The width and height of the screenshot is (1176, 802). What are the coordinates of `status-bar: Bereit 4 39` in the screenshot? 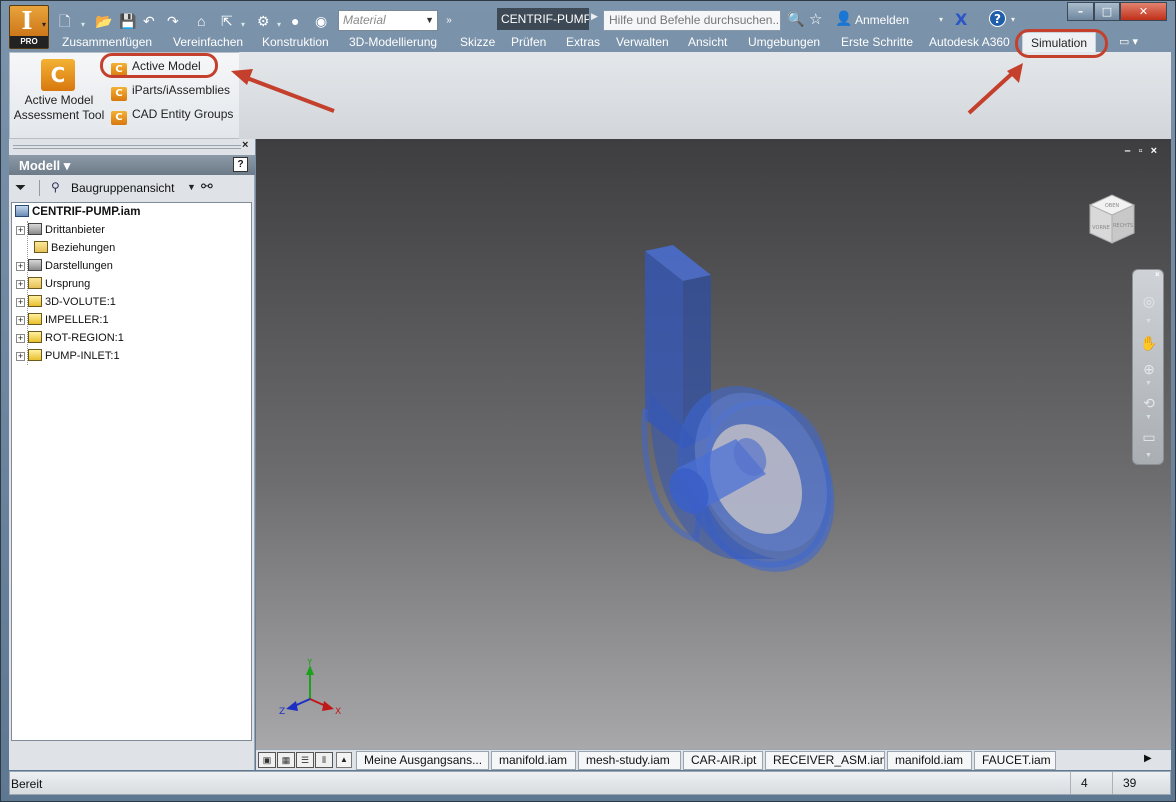 It's located at (590, 783).